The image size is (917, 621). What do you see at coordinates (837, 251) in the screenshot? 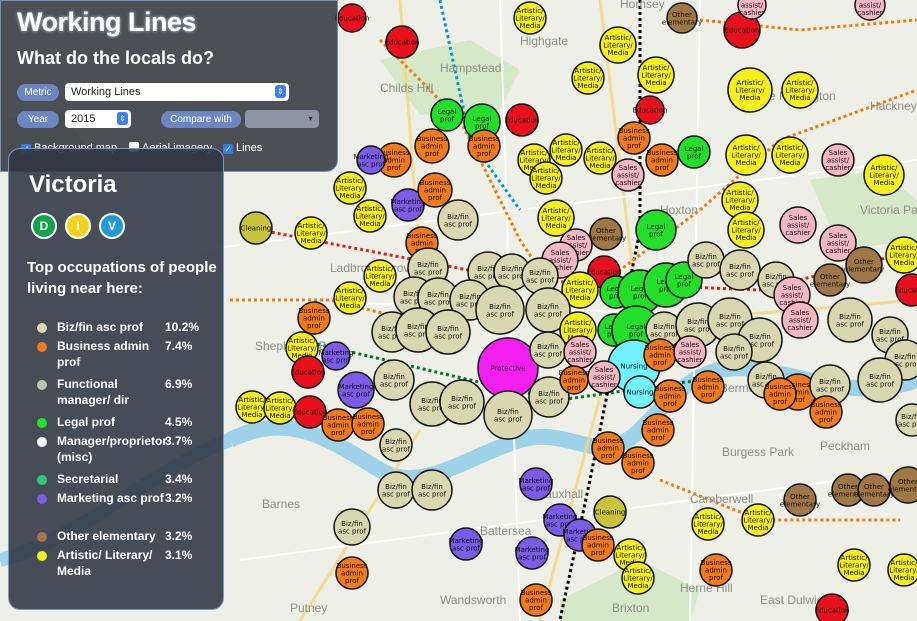
I see `svg-text: cashier` at bounding box center [837, 251].